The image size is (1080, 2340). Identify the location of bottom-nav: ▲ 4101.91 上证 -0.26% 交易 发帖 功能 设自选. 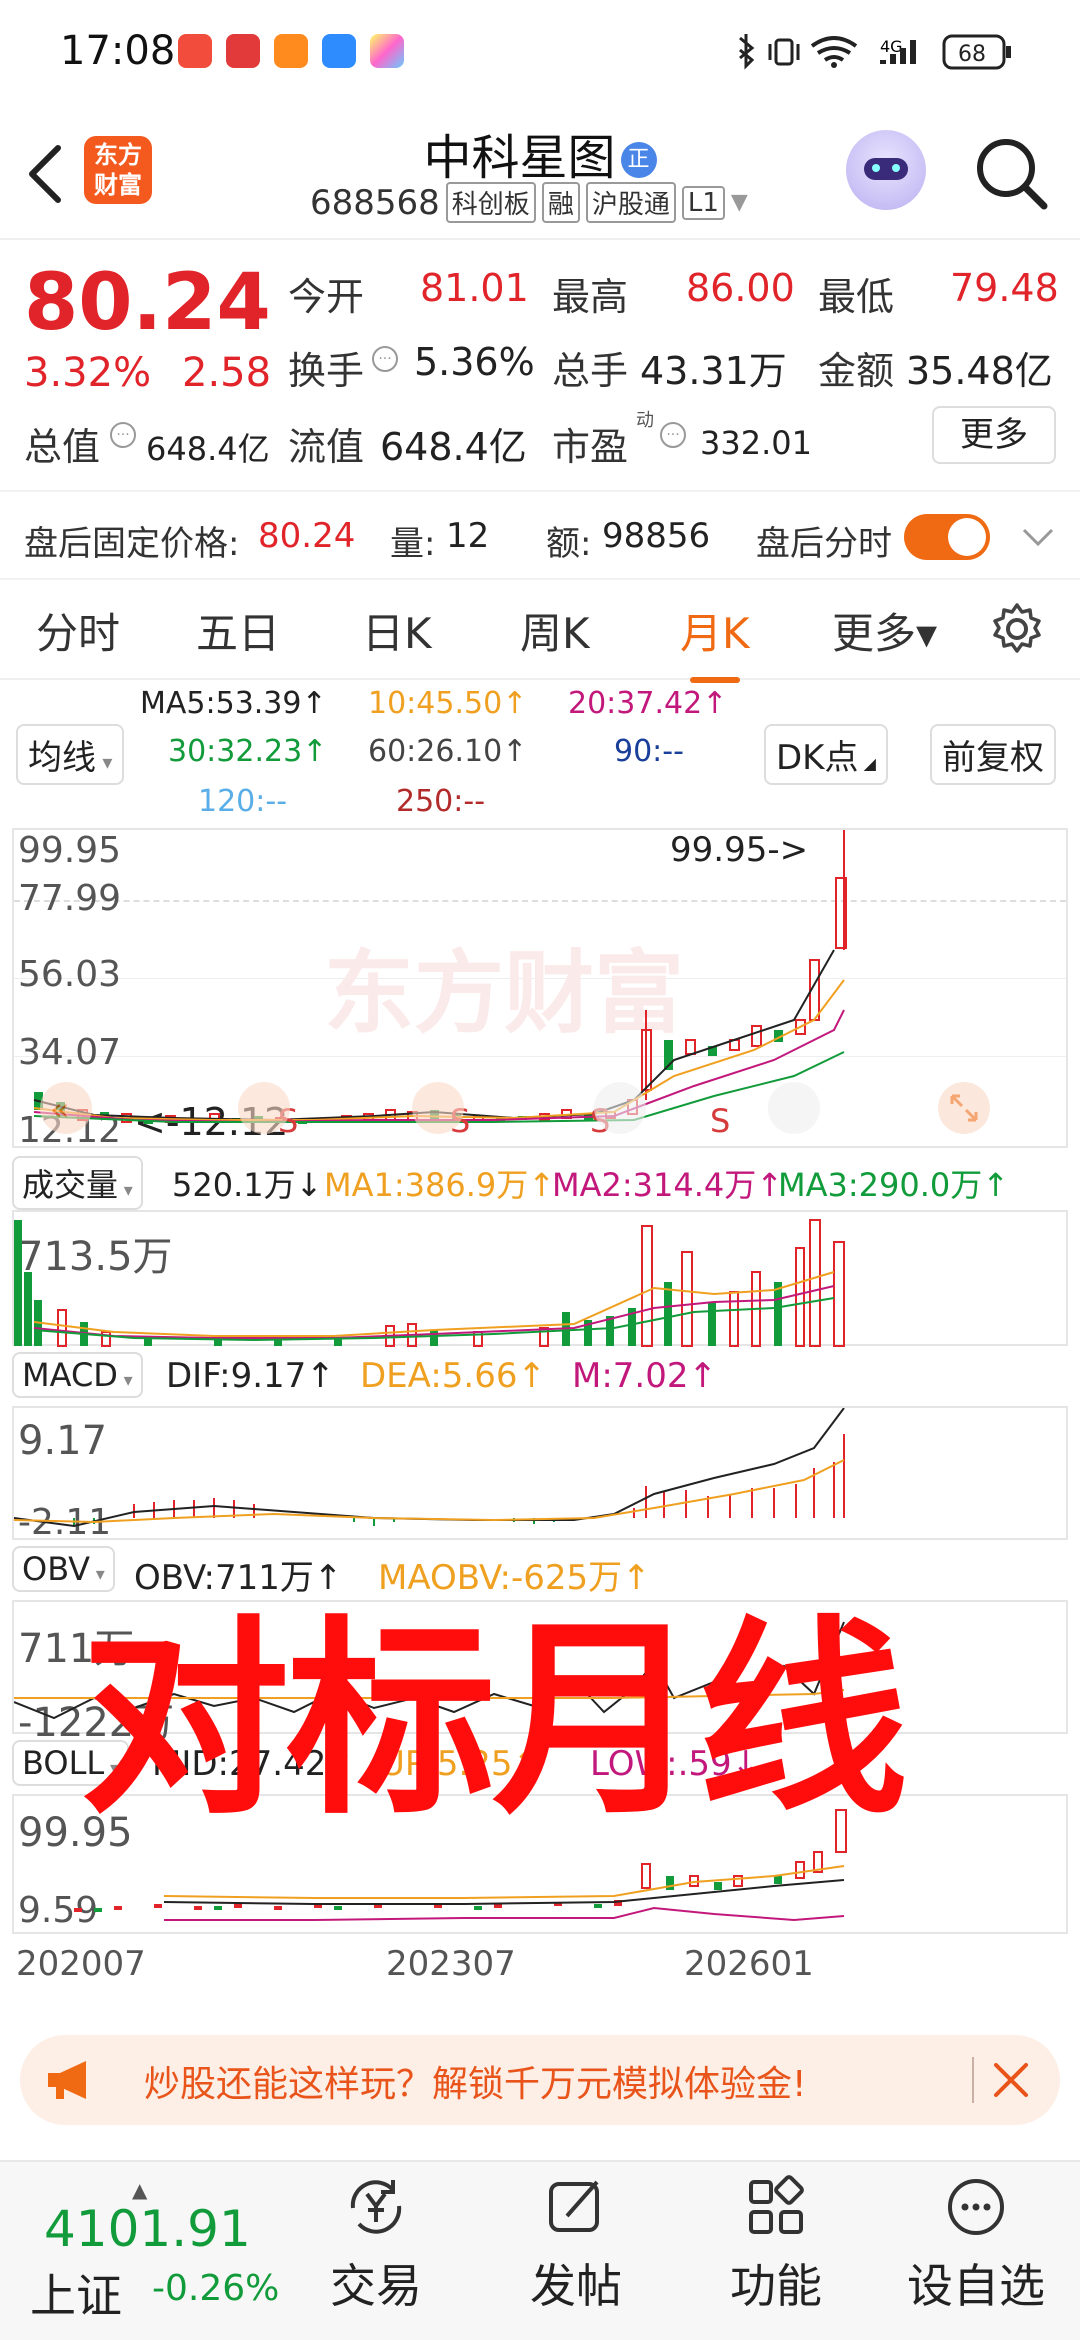
(540, 2250).